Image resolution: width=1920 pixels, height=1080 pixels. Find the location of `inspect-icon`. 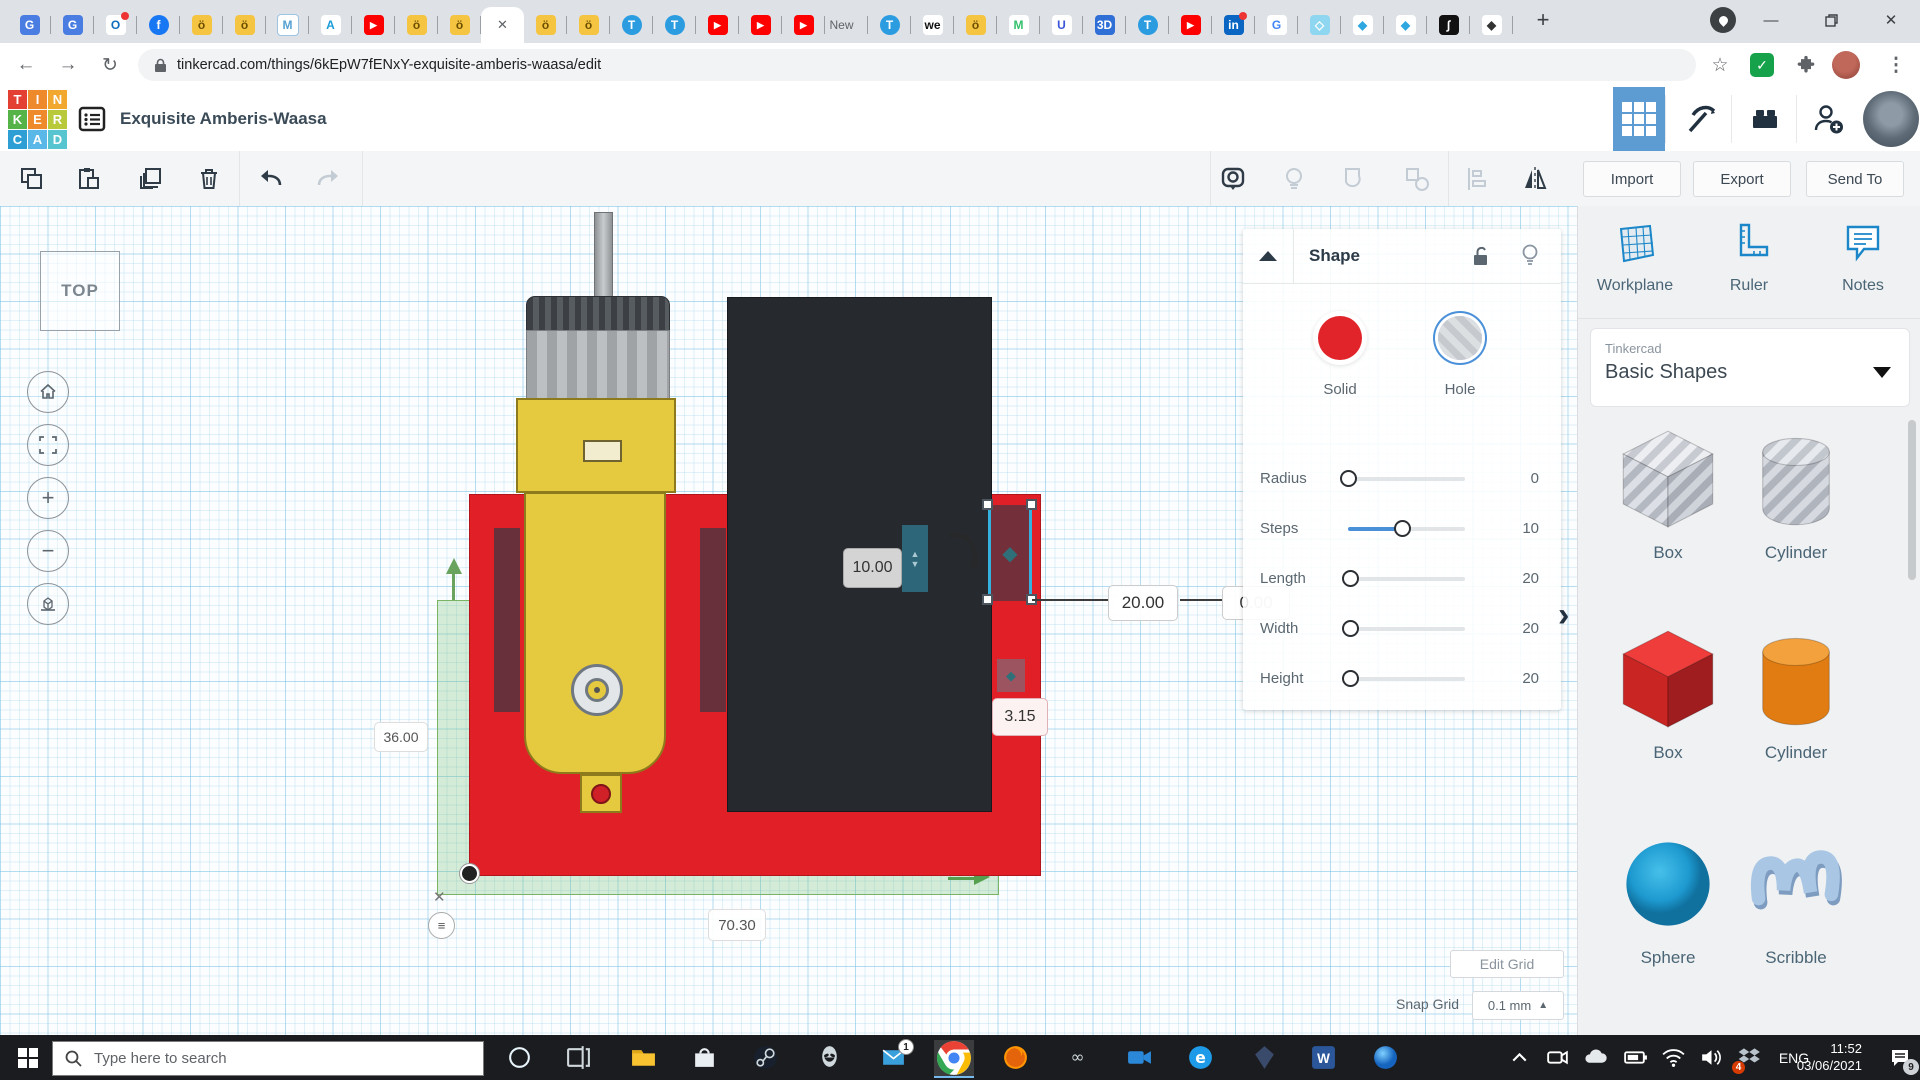

inspect-icon is located at coordinates (1233, 179).